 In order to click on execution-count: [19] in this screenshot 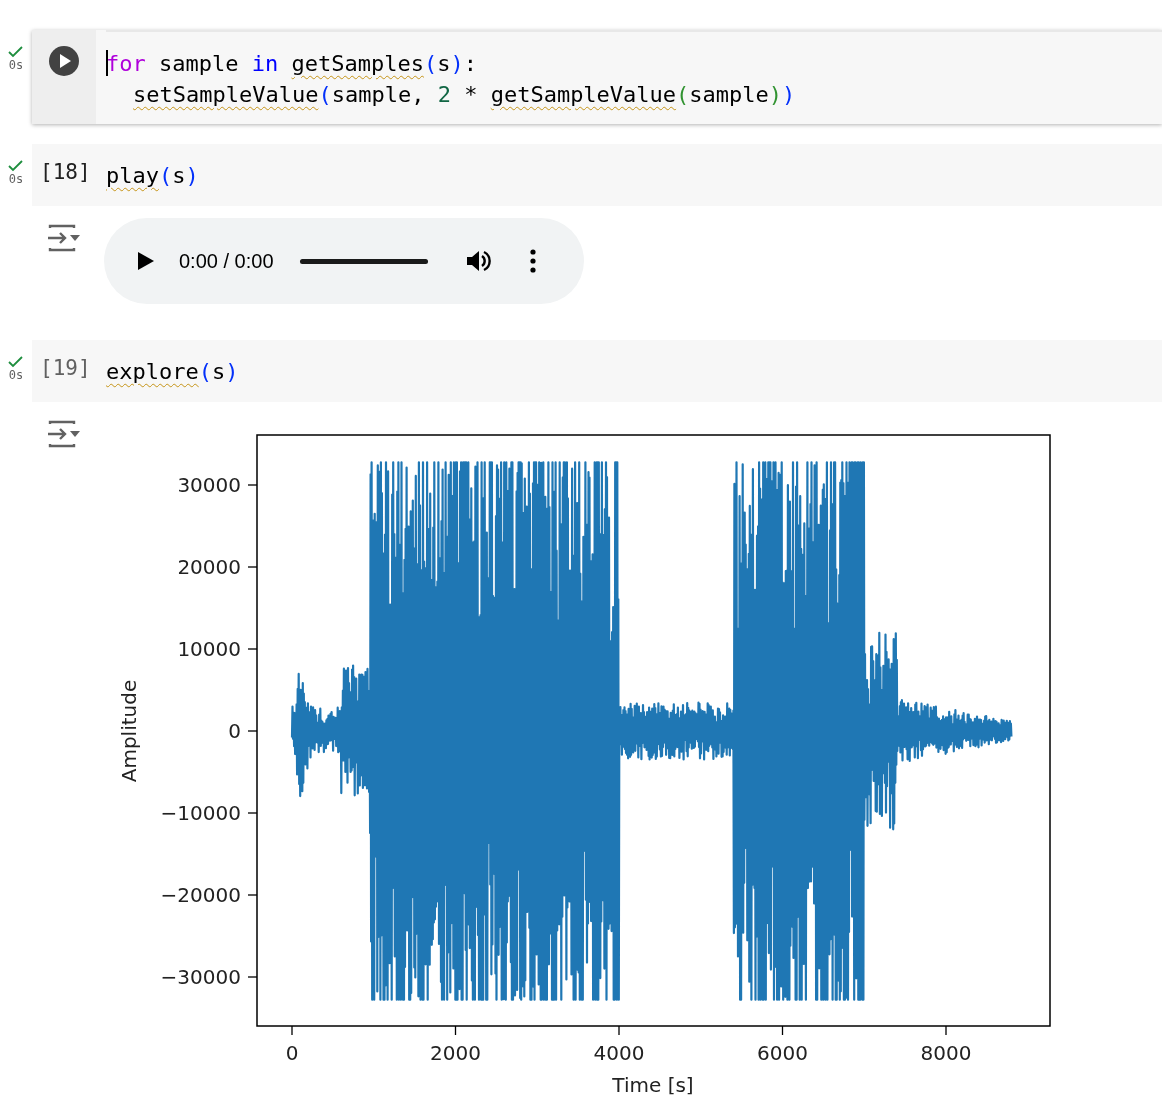, I will do `click(65, 368)`.